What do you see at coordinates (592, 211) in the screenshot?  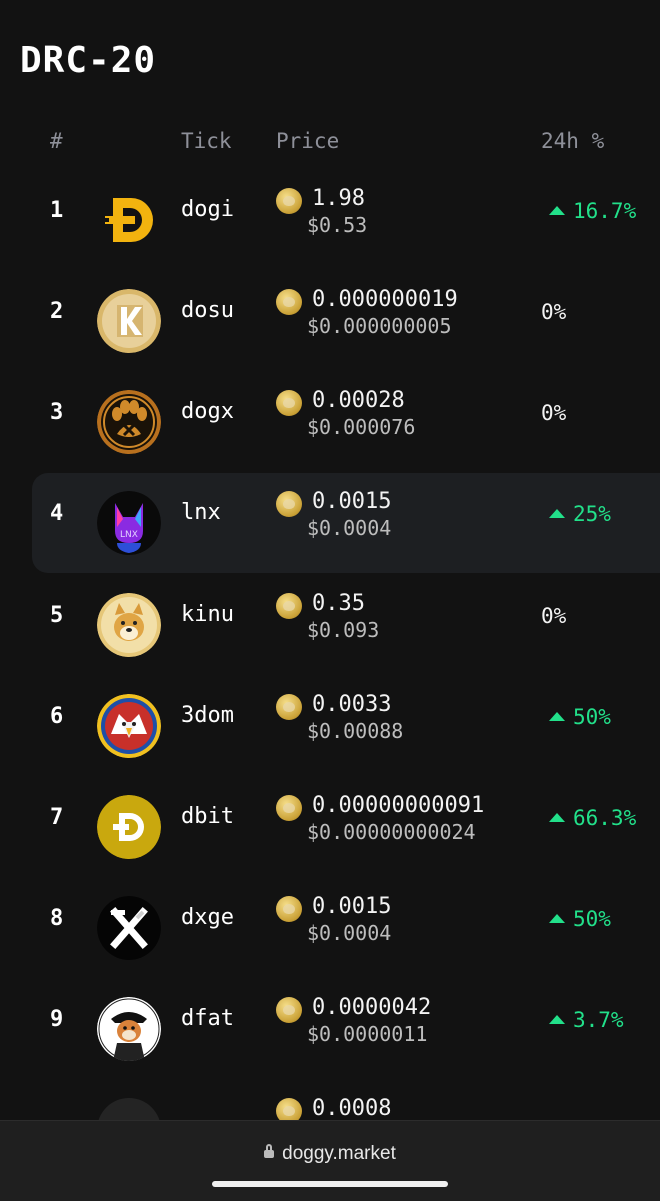 I see `change-24h: 16.7%` at bounding box center [592, 211].